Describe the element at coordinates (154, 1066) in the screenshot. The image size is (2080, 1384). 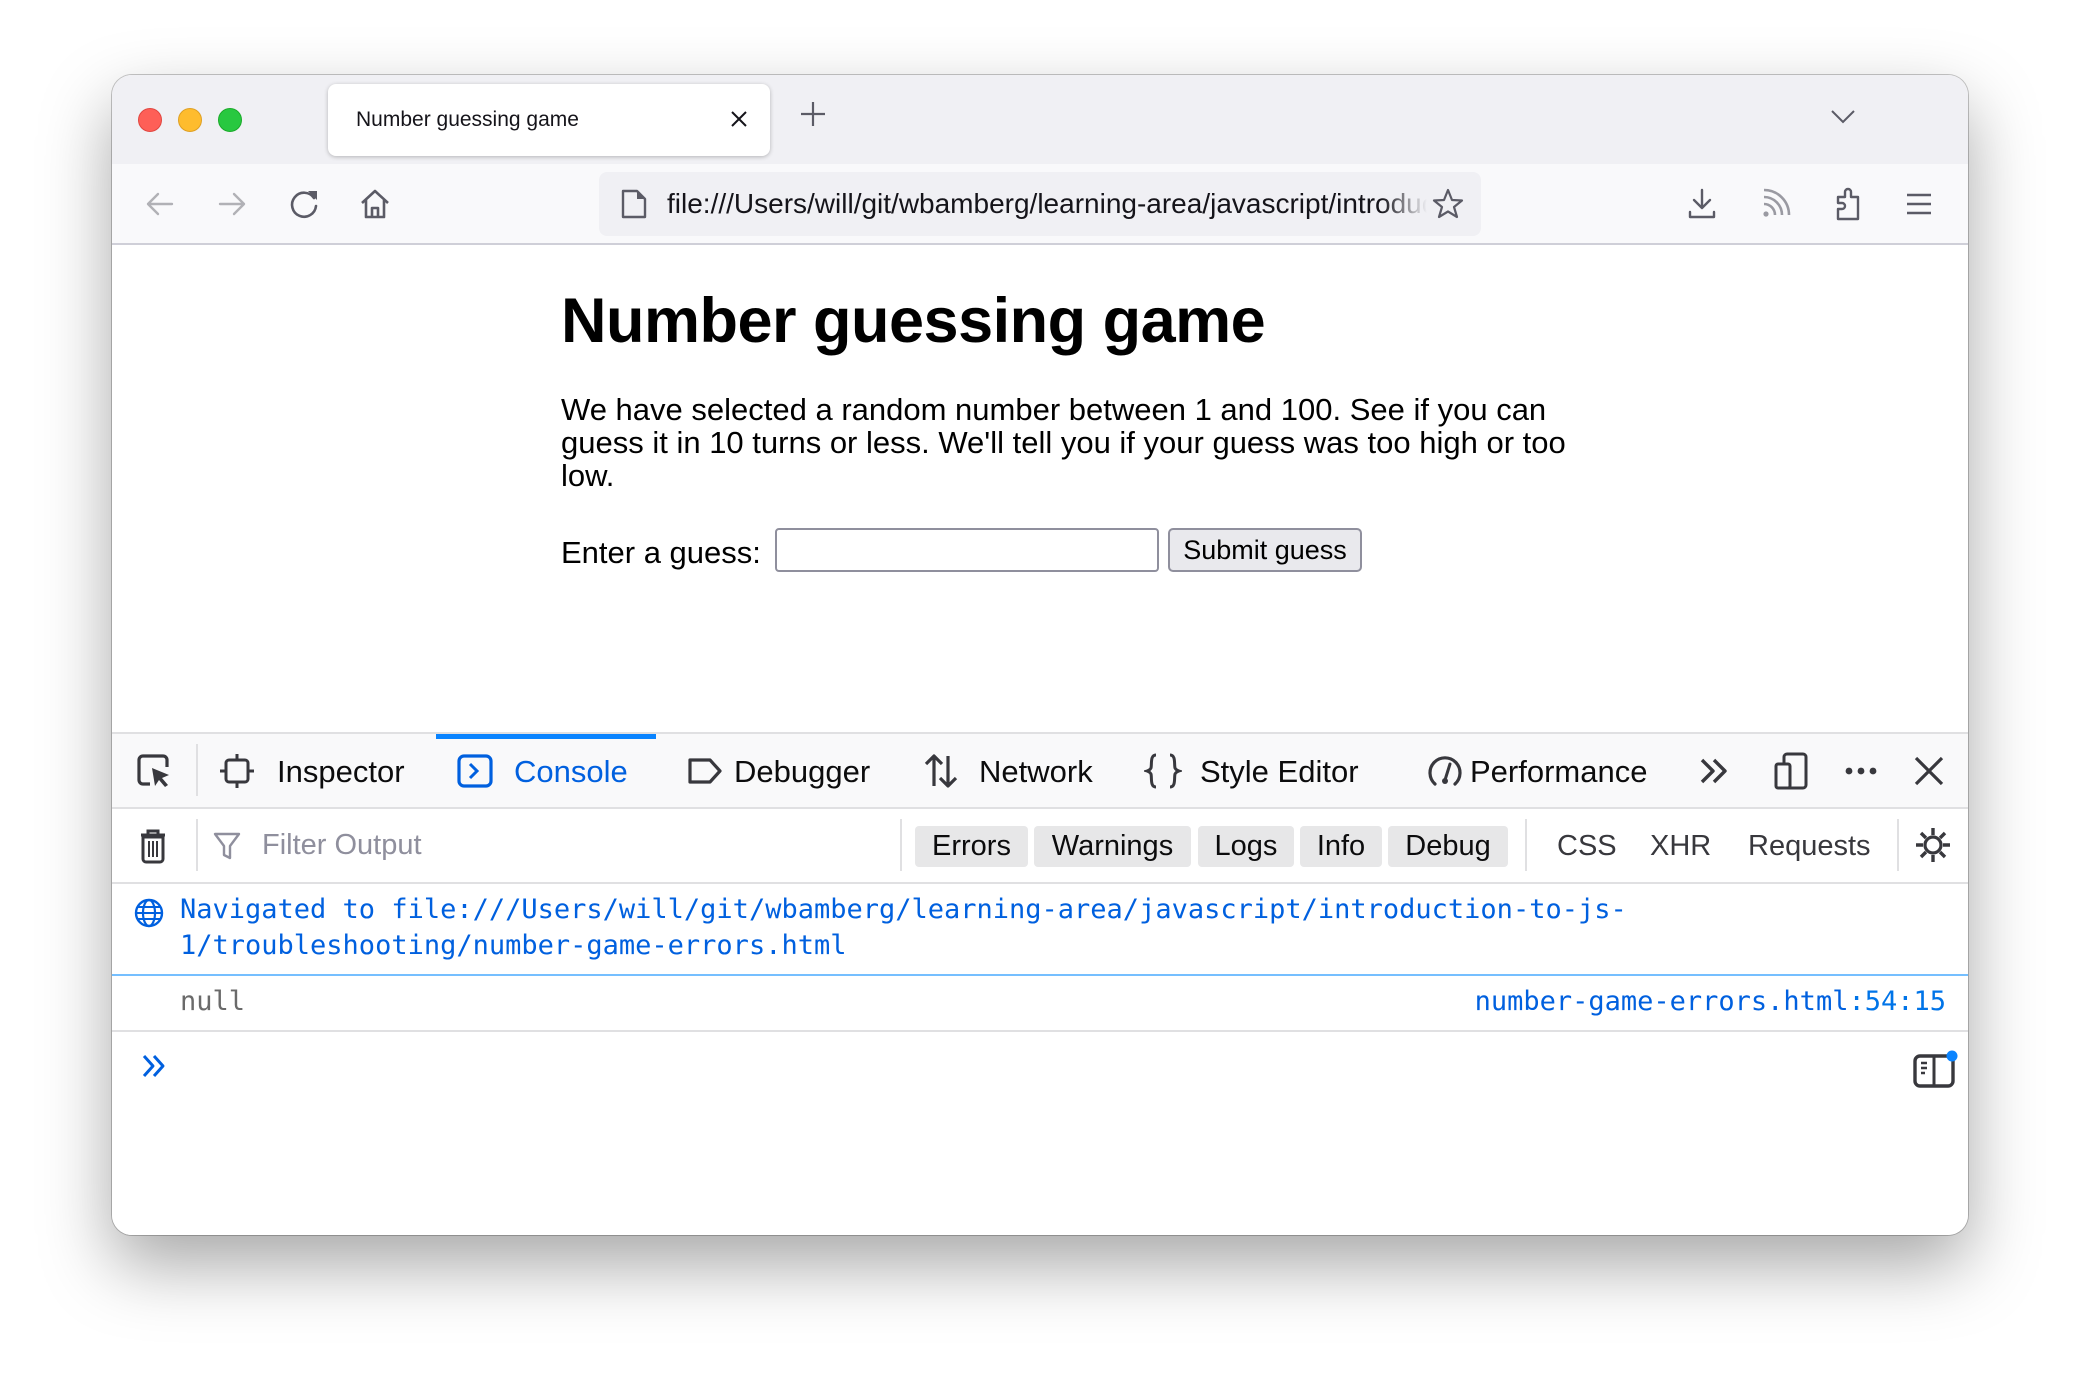
I see `console-input-prompt-icon` at that location.